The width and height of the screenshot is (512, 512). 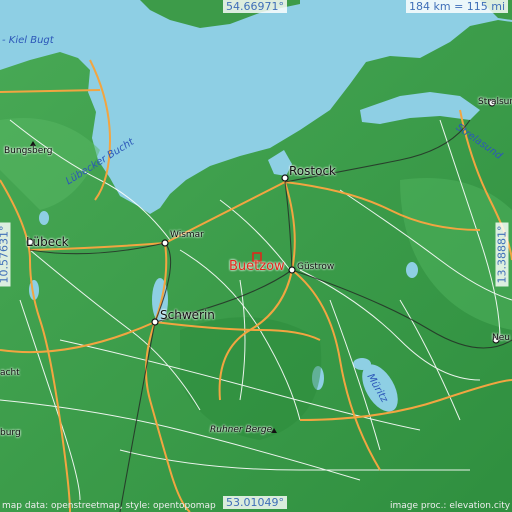 I want to click on trave-estuary, so click(x=44, y=218).